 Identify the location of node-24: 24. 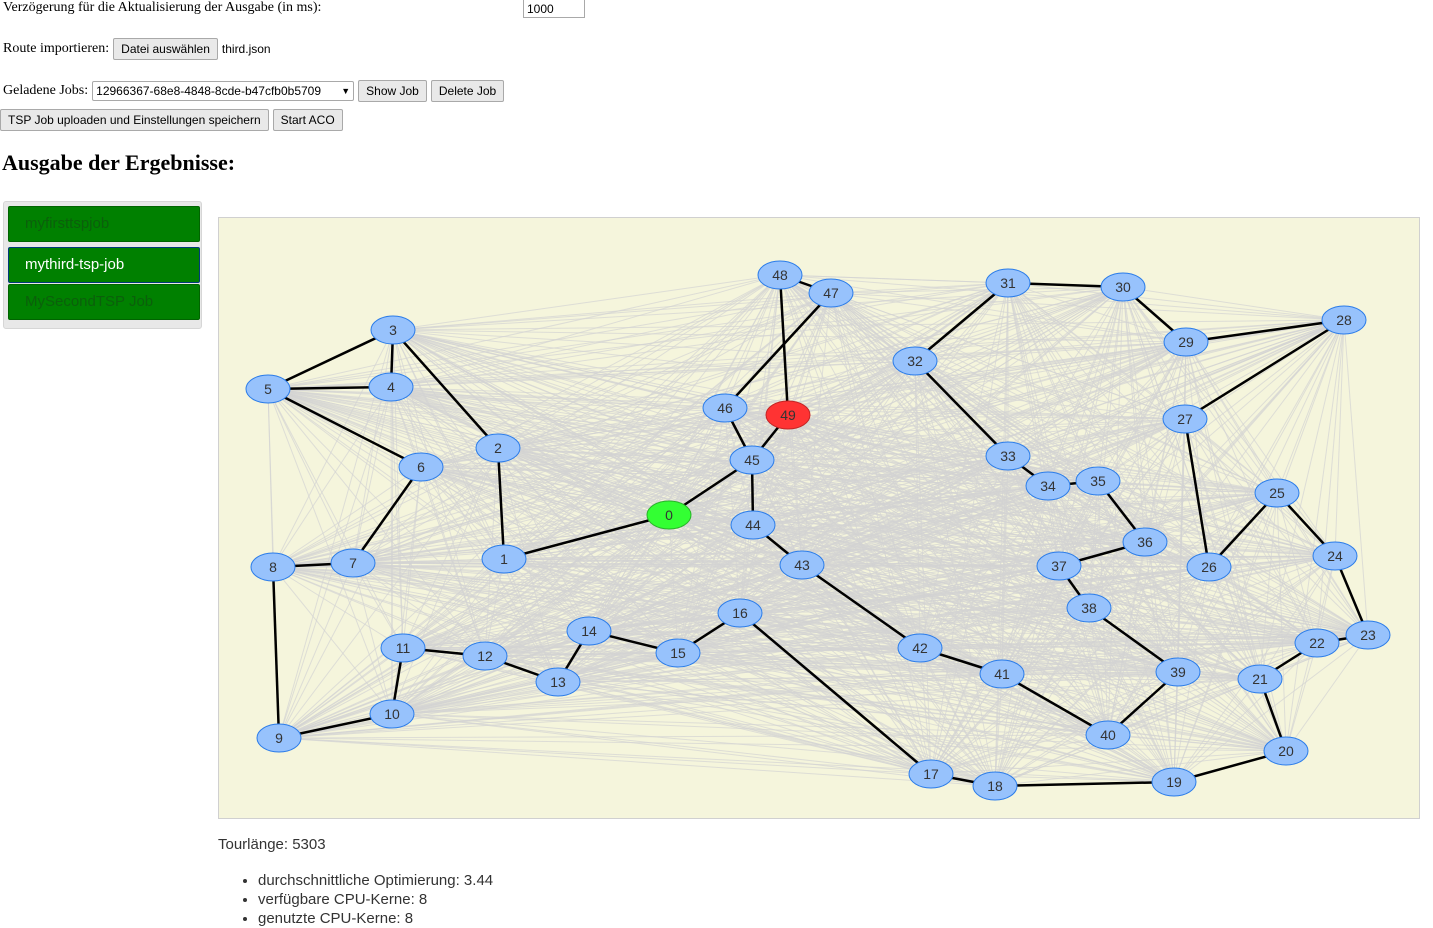
(1335, 556).